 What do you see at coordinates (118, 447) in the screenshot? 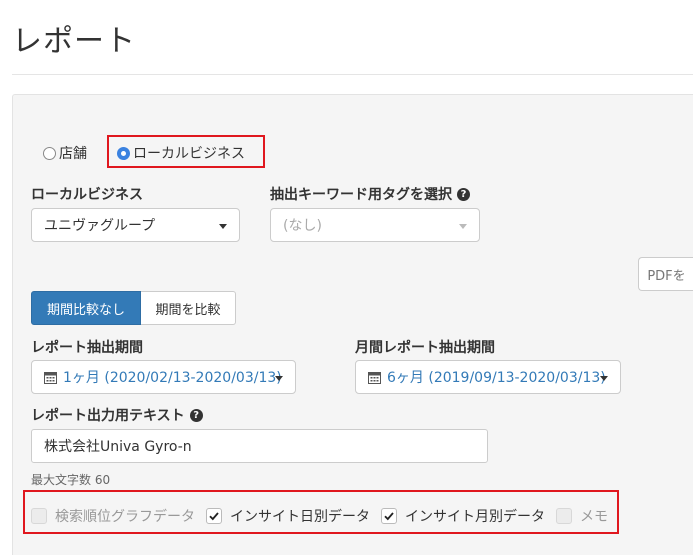
I see `output-text-value: 株式会社Univa Gyro-n` at bounding box center [118, 447].